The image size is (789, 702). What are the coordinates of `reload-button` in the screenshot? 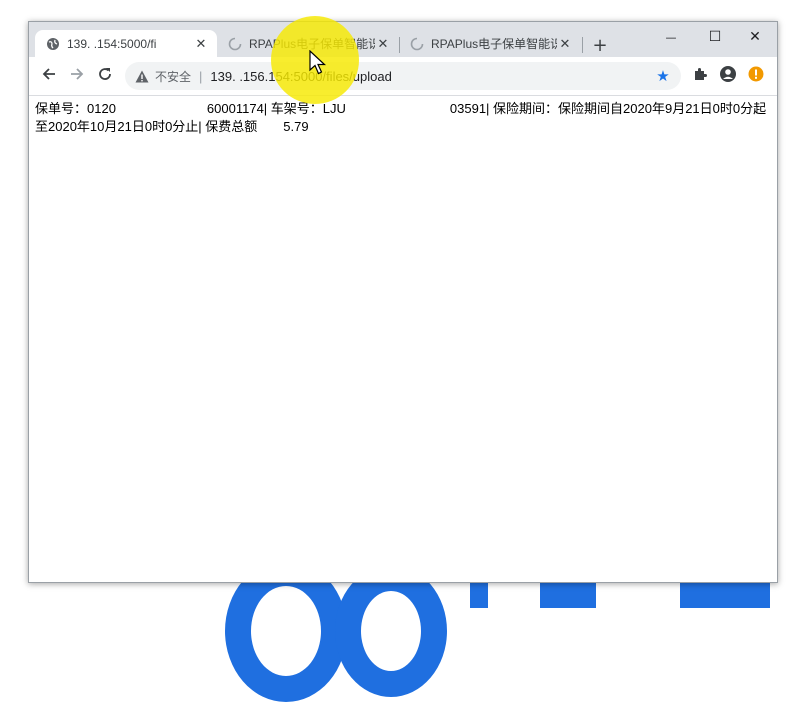 It's located at (105, 76).